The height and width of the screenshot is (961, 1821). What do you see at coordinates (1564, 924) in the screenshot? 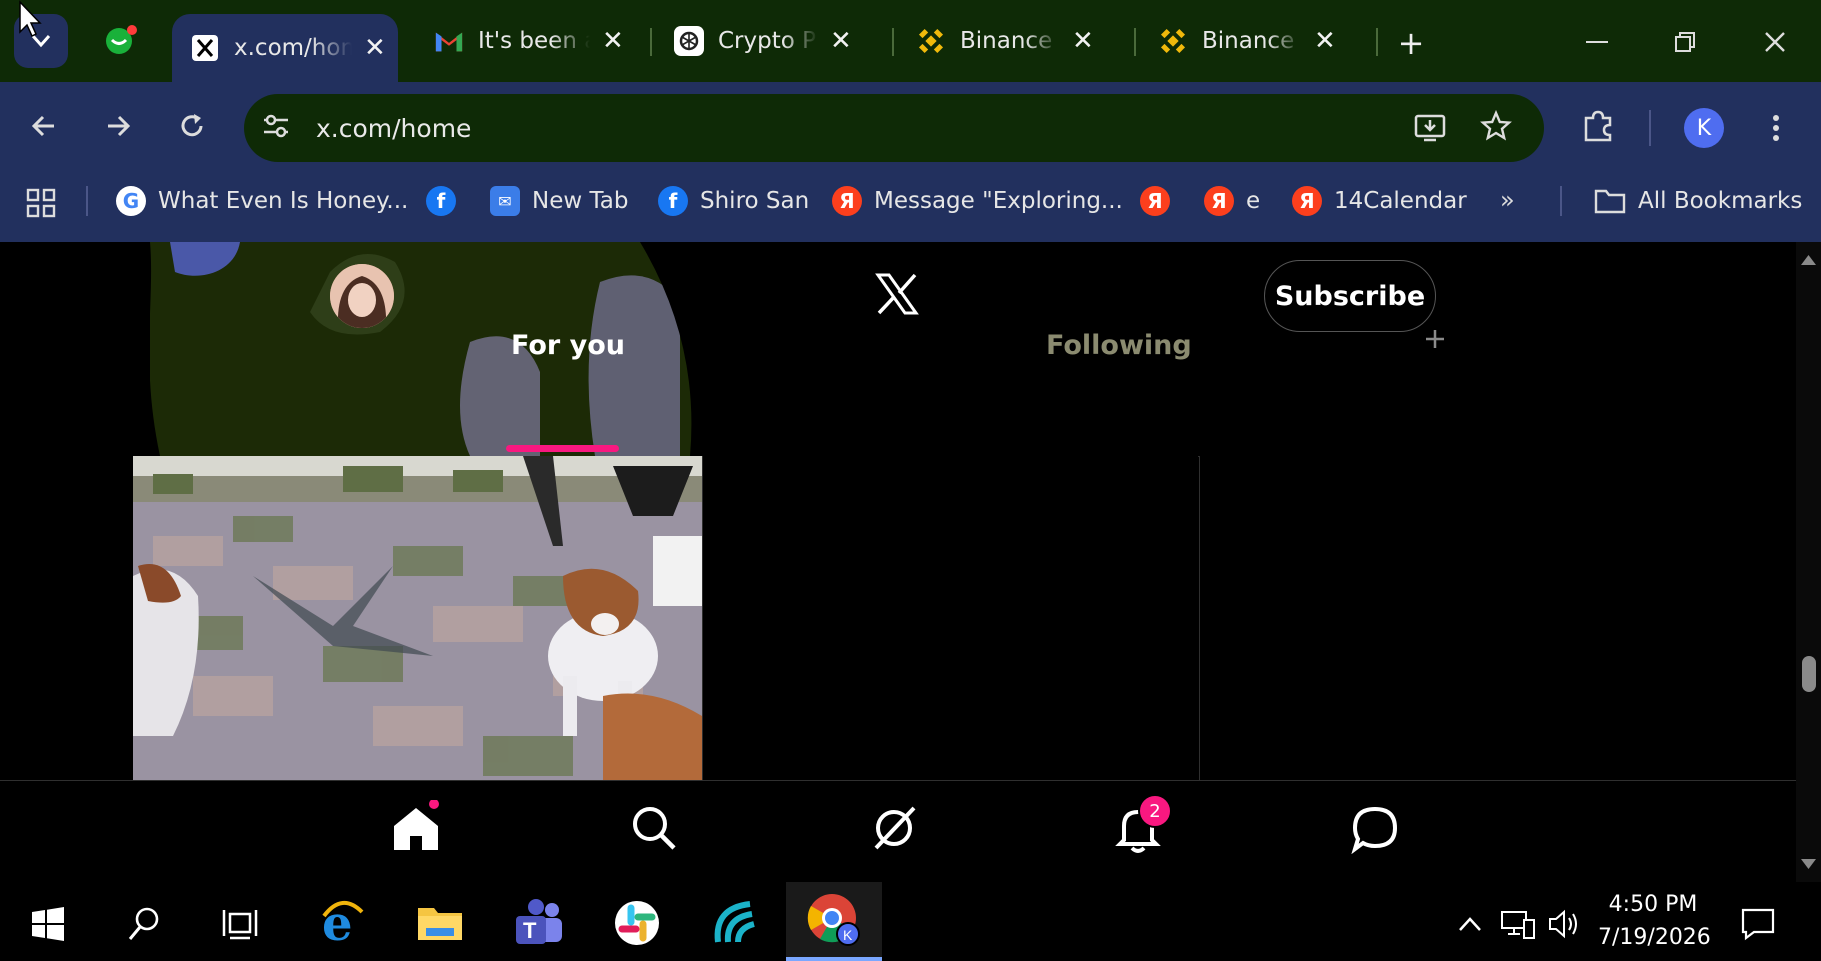
I see `volume-icon` at bounding box center [1564, 924].